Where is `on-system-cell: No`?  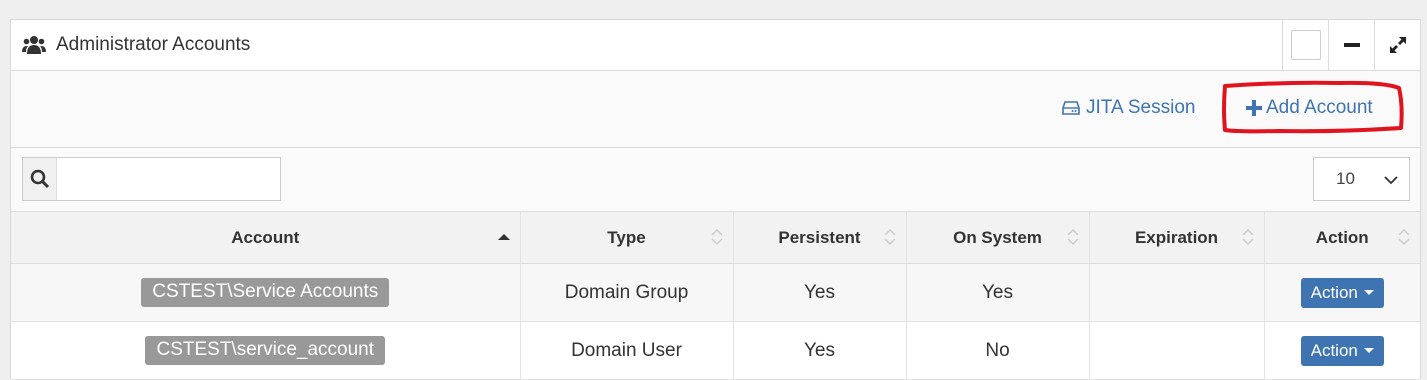
on-system-cell: No is located at coordinates (998, 350).